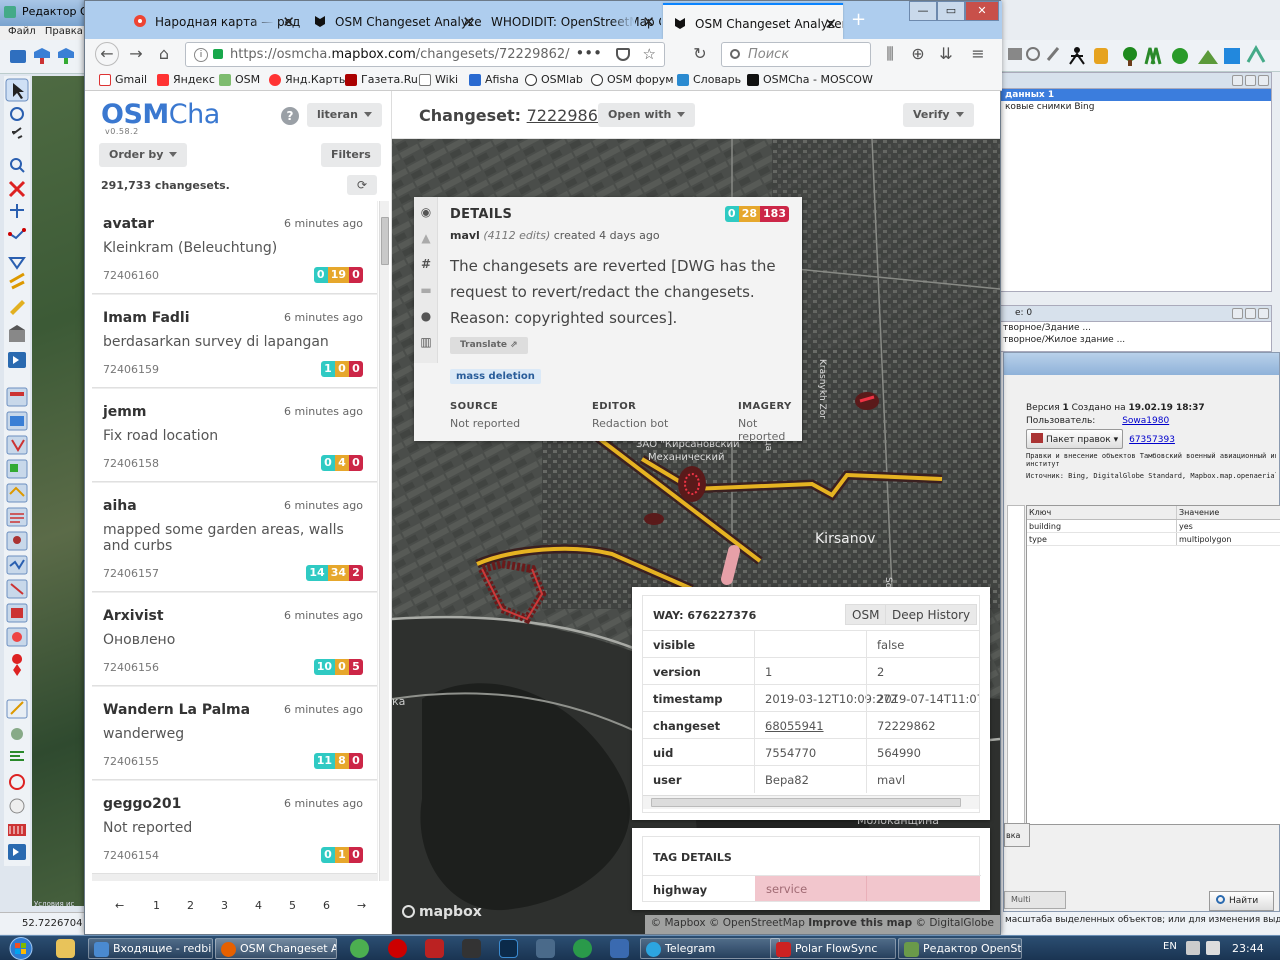 Image resolution: width=1280 pixels, height=960 pixels. Describe the element at coordinates (397, 948) in the screenshot. I see `opera-icon` at that location.